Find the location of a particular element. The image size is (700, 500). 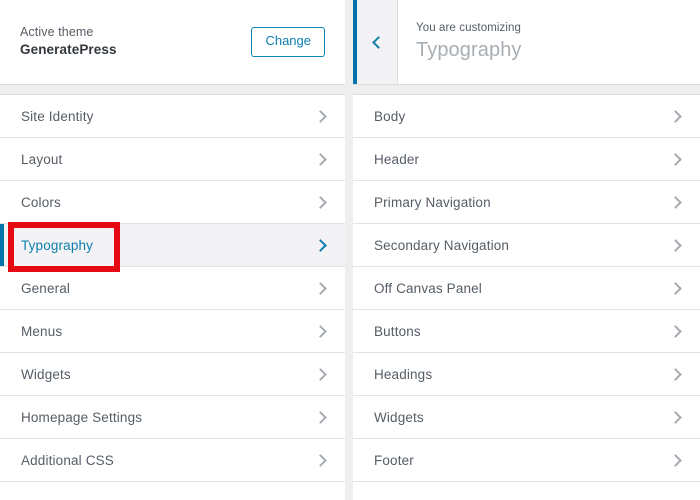

row-label: Buttons is located at coordinates (397, 331).